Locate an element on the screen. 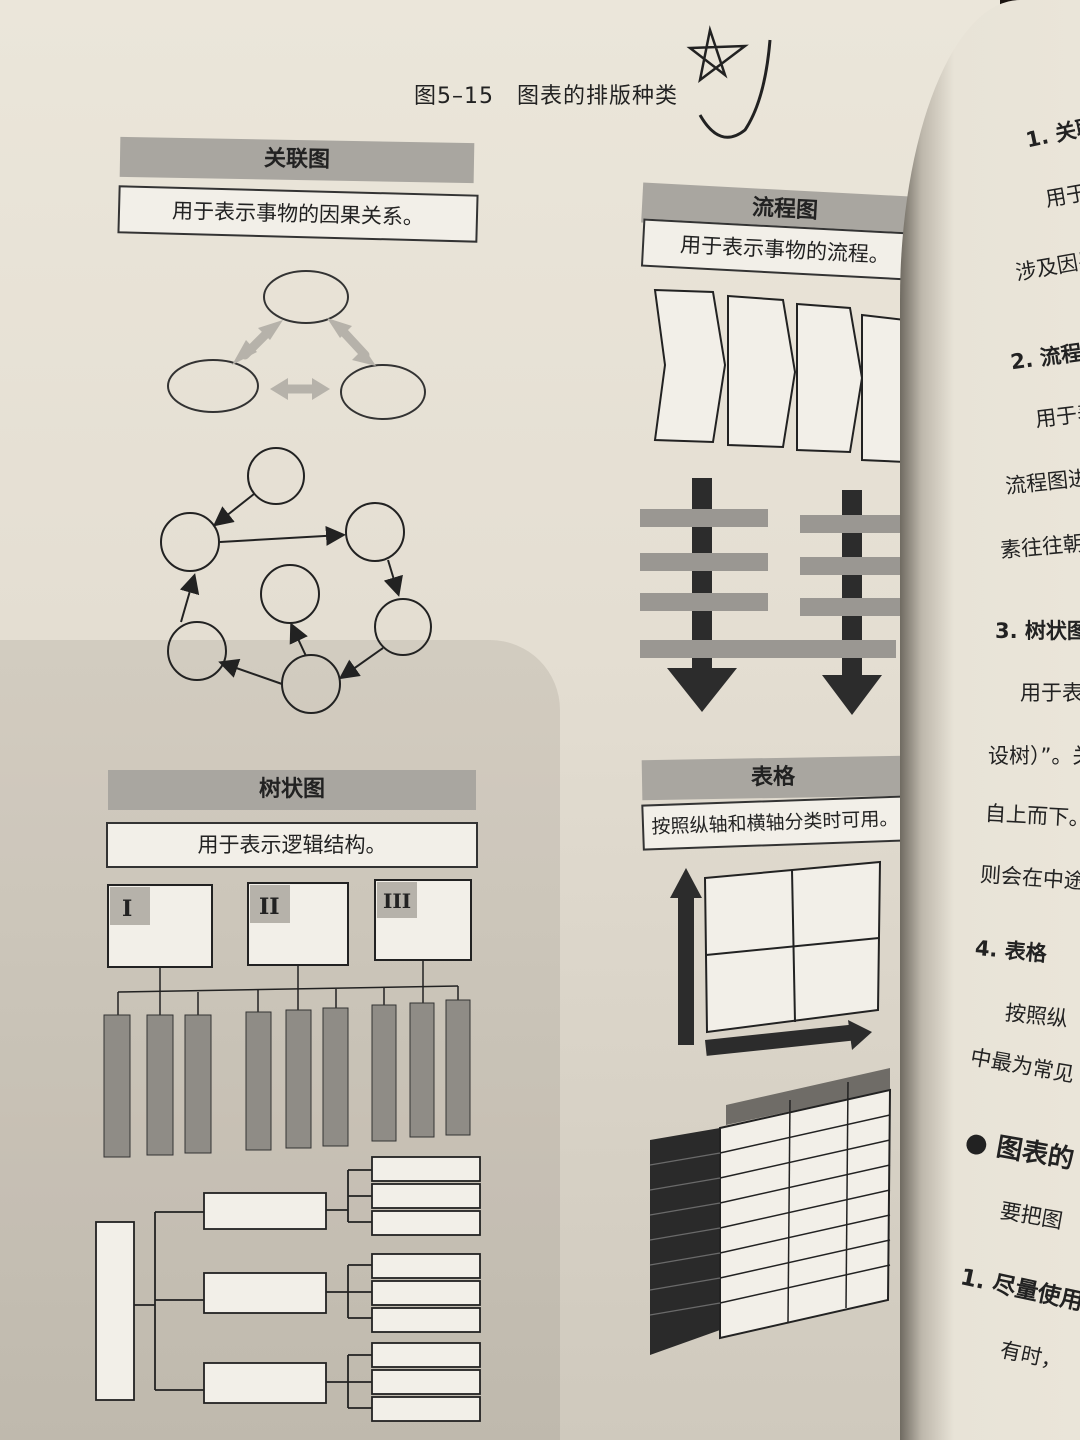 This screenshot has width=1080, height=1440. facing-line: 有时， is located at coordinates (1031, 1356).